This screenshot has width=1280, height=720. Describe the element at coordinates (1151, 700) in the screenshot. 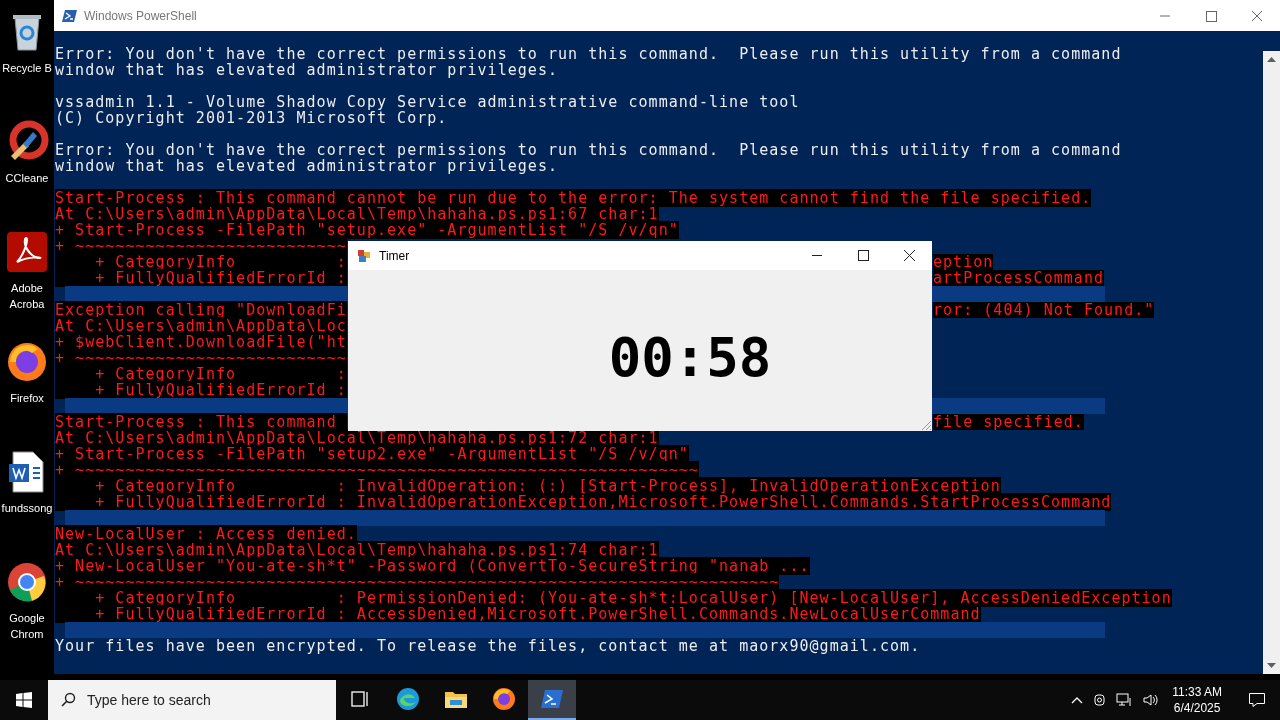

I see `speaker-icon` at that location.